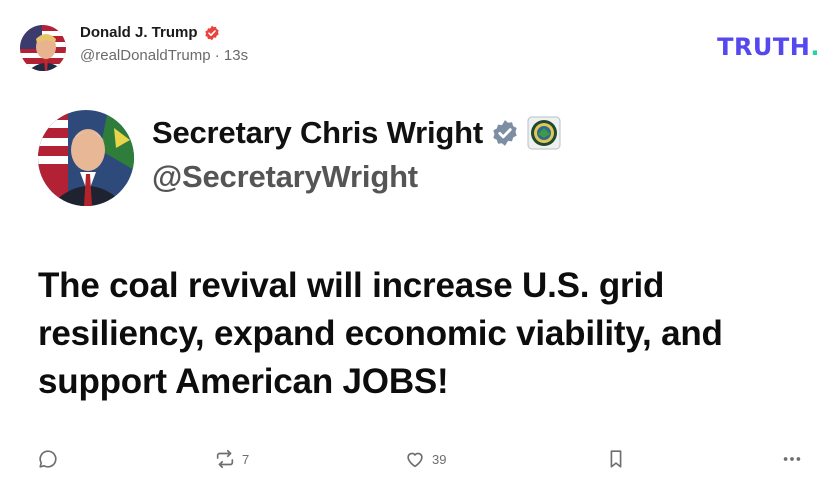 The width and height of the screenshot is (840, 501). I want to click on author-handle-line: @realDonaldTrump · 13s, so click(164, 55).